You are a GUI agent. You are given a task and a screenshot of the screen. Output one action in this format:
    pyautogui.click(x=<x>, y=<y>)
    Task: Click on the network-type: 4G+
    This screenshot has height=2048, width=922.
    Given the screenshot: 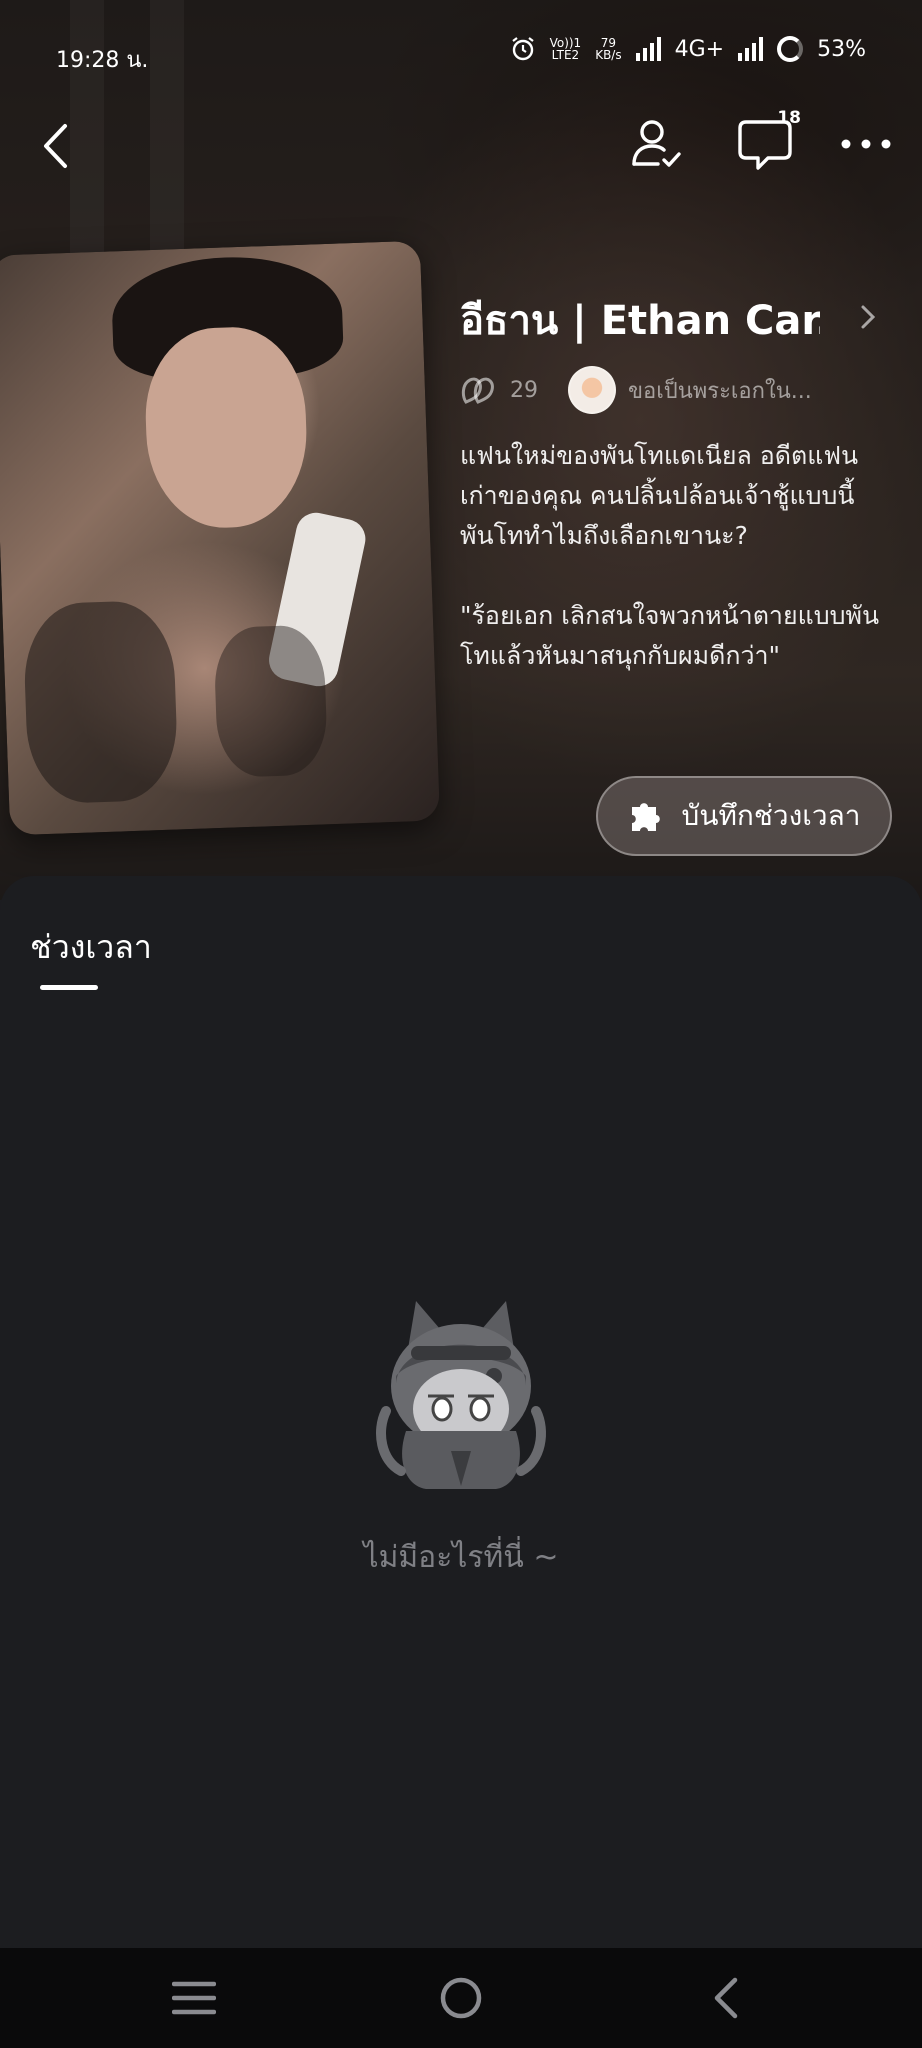 What is the action you would take?
    pyautogui.click(x=699, y=49)
    